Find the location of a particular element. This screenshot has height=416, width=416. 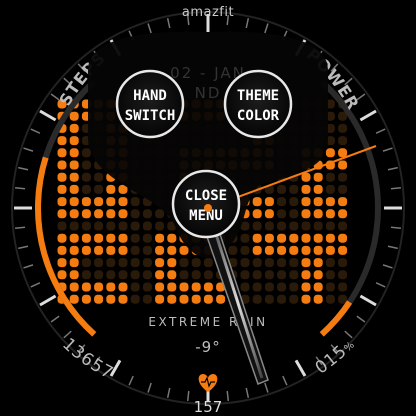

hand-switch-label-2: SWITCH is located at coordinates (150, 116).